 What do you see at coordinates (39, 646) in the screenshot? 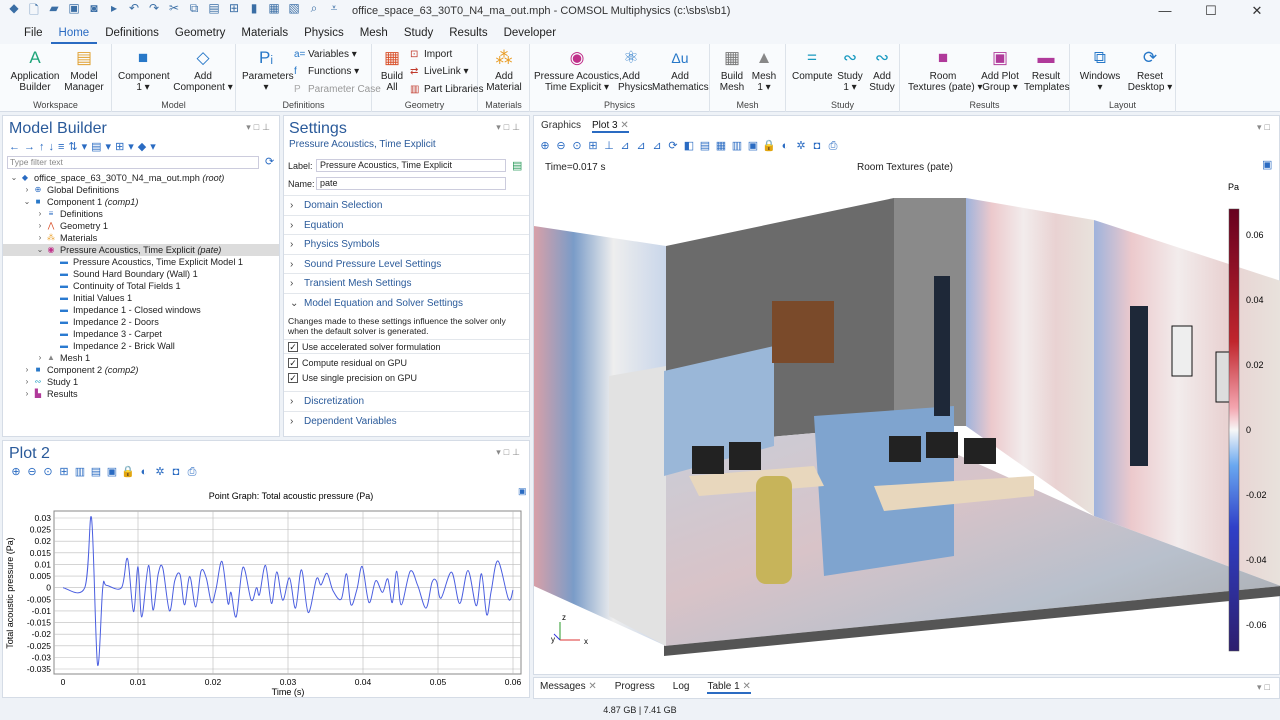
I see `y-tick-label: -0.025` at bounding box center [39, 646].